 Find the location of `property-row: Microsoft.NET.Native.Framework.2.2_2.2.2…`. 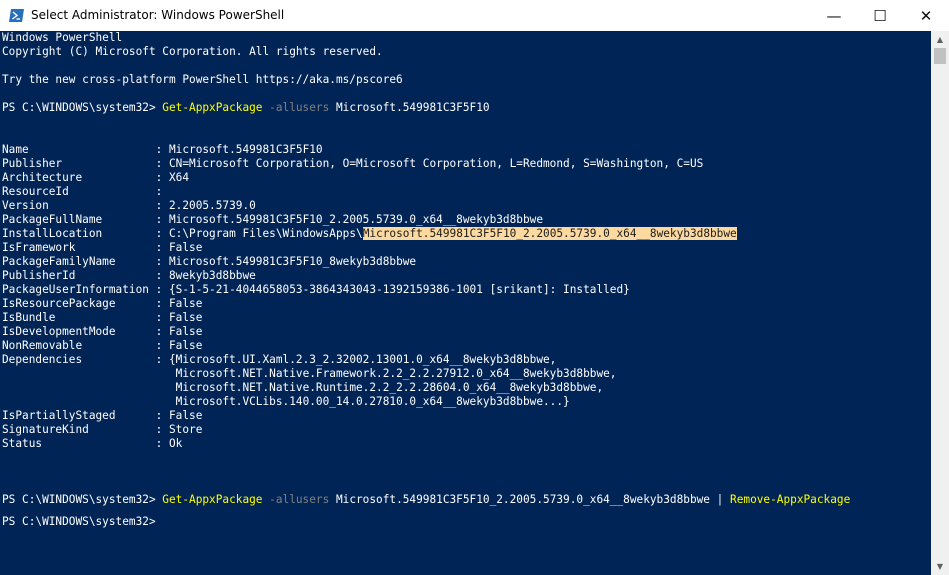

property-row: Microsoft.NET.Native.Framework.2.2_2.2.2… is located at coordinates (309, 374).